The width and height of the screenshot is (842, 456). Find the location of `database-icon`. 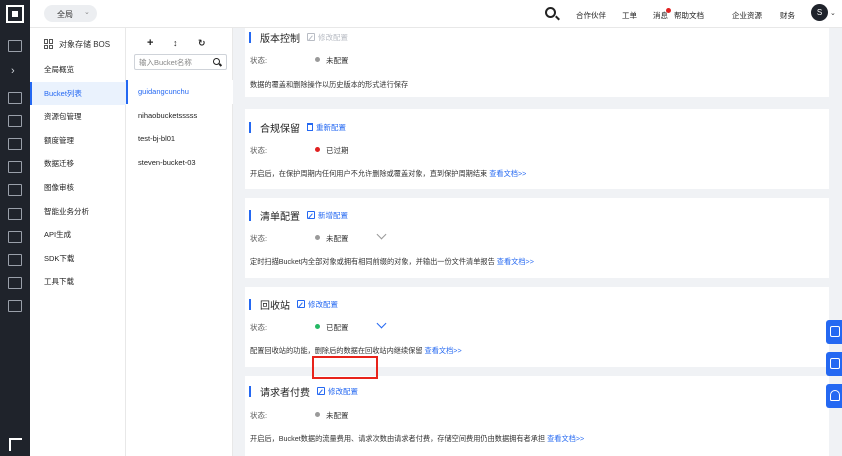

database-icon is located at coordinates (15, 190).